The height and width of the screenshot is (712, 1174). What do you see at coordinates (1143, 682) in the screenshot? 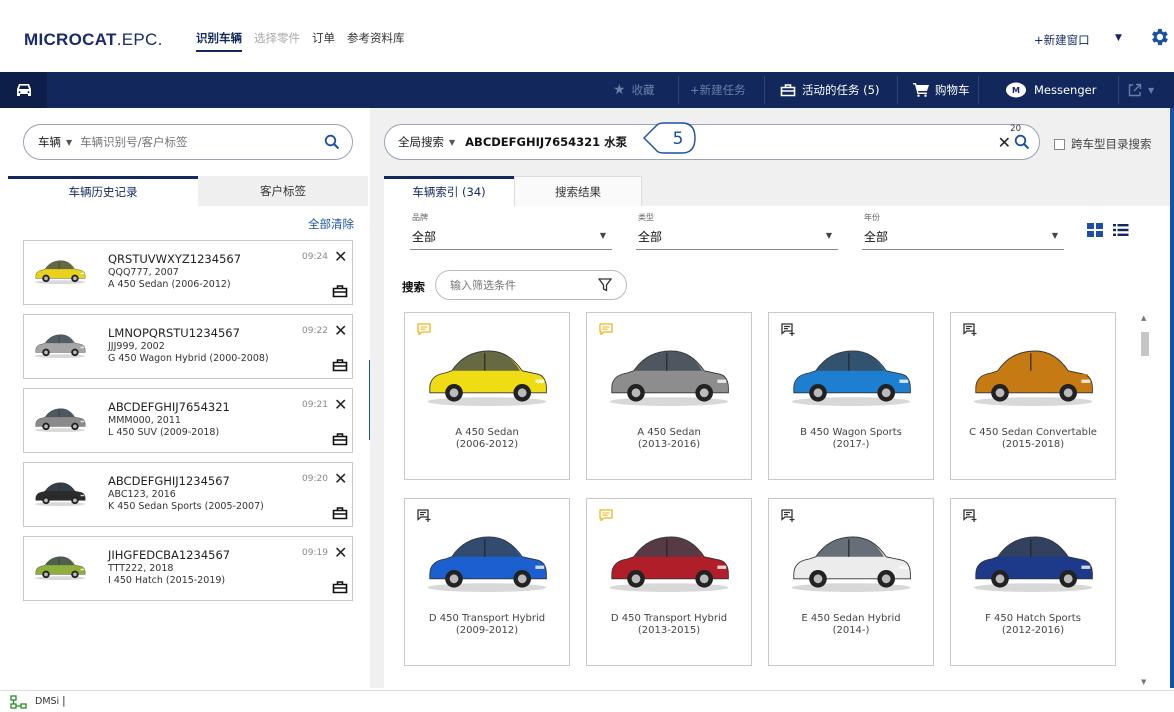
I see `scroll-down-icon: ▼` at bounding box center [1143, 682].